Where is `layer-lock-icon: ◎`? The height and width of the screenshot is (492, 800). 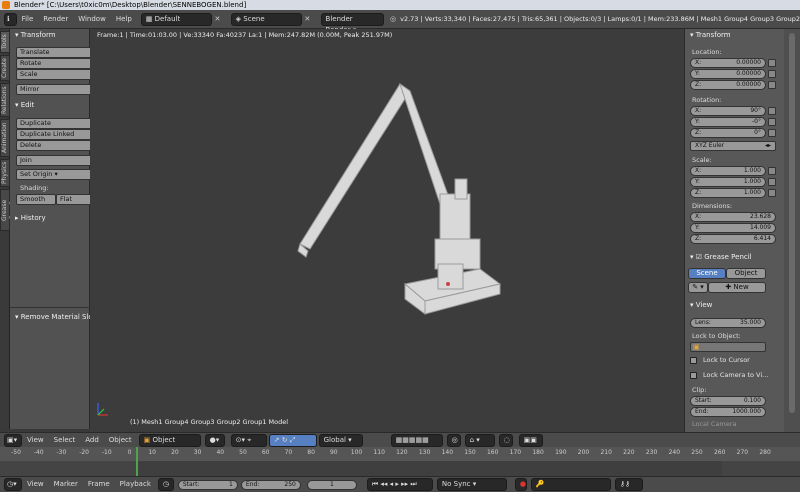 layer-lock-icon: ◎ is located at coordinates (453, 440).